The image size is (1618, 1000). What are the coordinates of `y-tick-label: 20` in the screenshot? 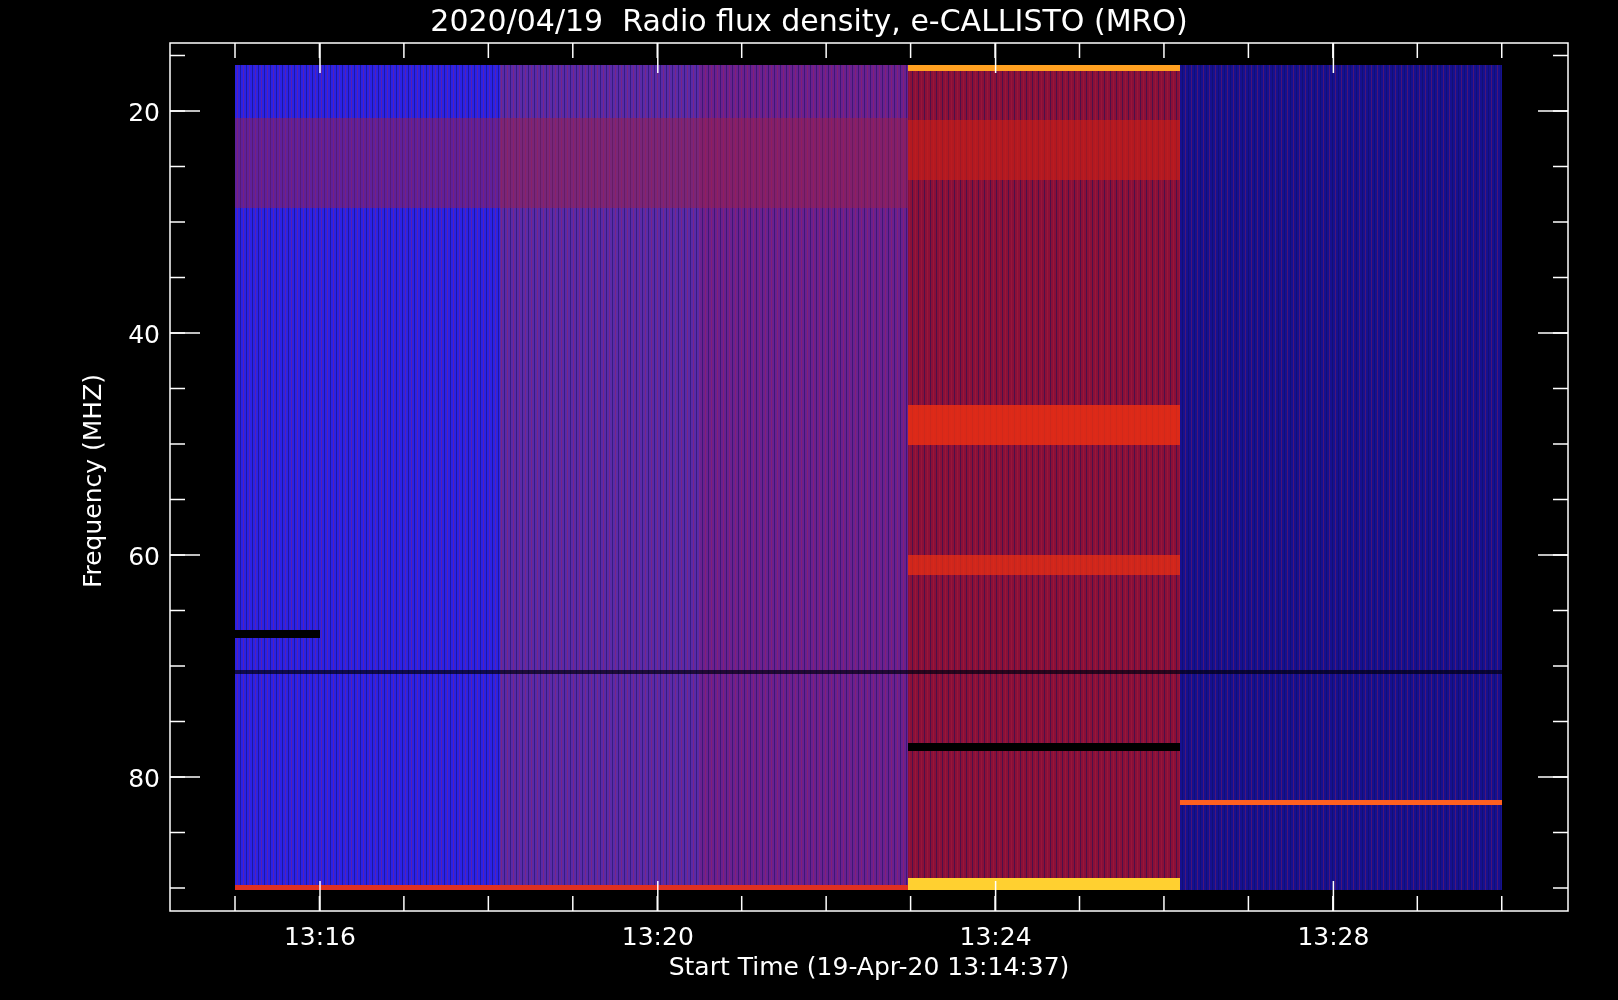 It's located at (144, 112).